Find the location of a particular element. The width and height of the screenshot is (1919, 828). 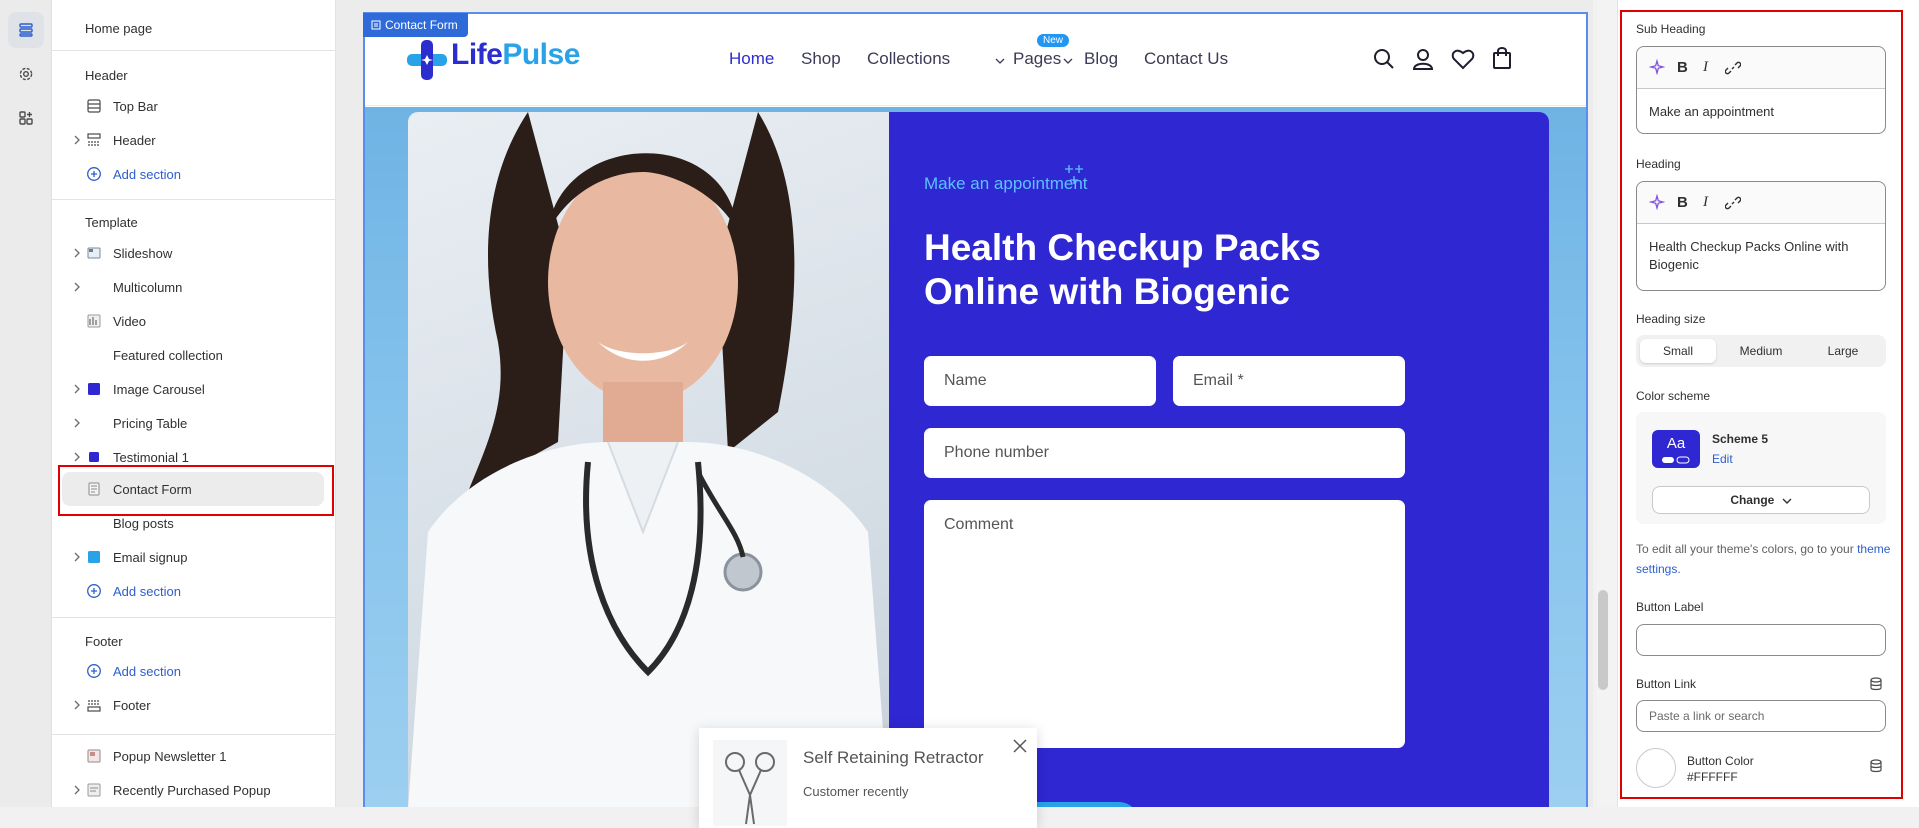

sidebar-item-label: Popup Newsletter 1 is located at coordinates (170, 756).